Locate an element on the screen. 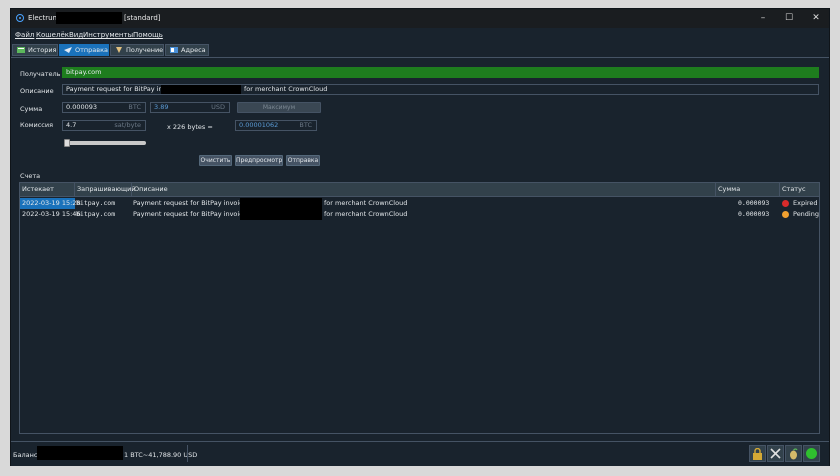 The image size is (840, 476). tab-send: Отправка is located at coordinates (84, 50).